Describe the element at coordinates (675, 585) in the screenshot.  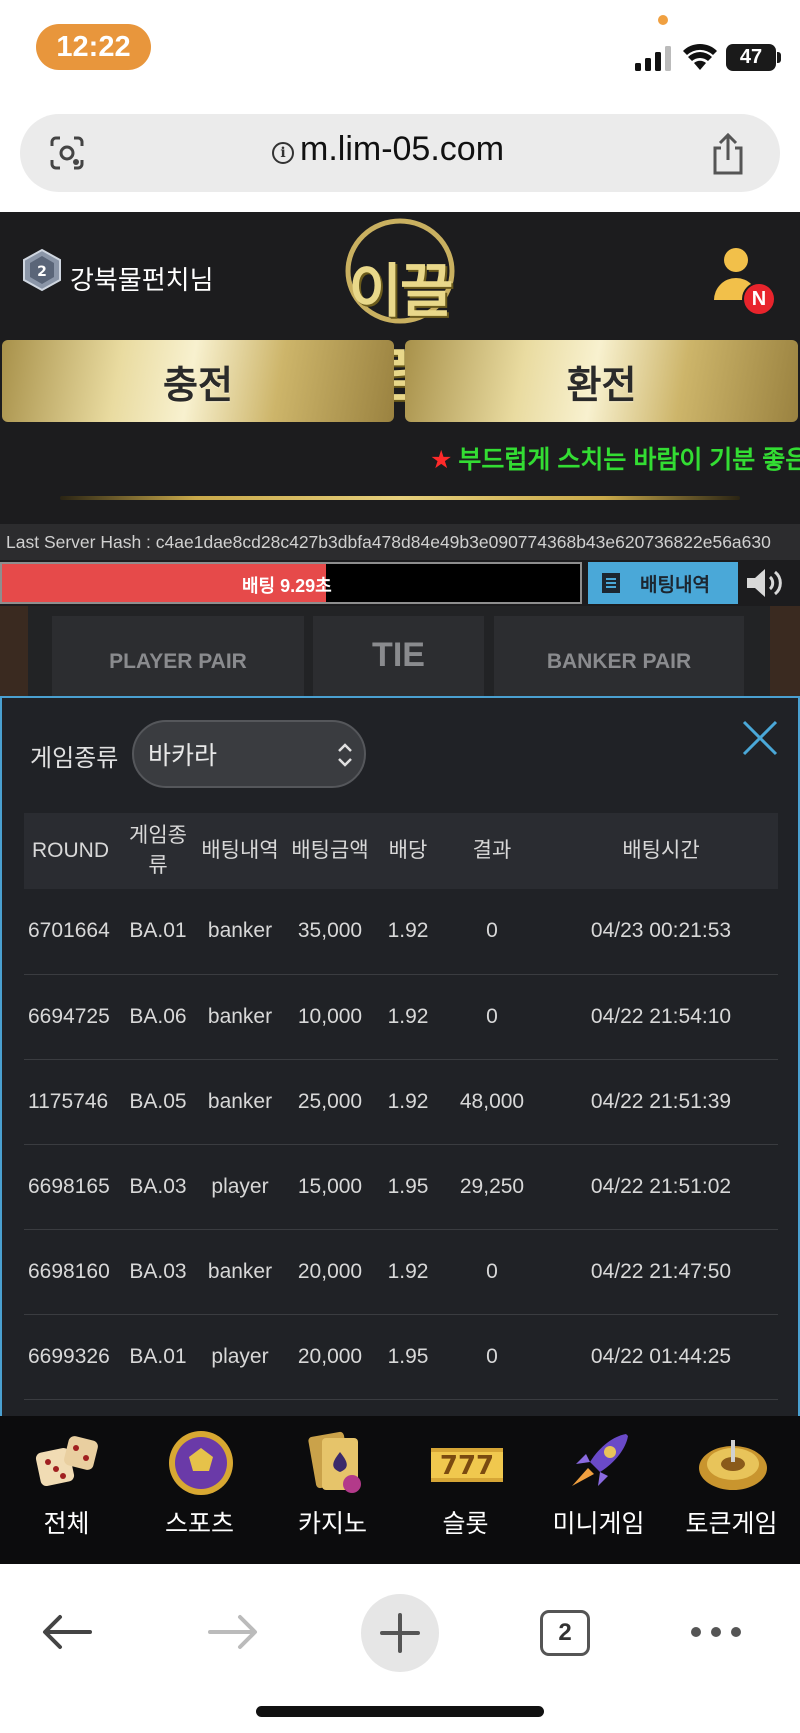
I see `betting-history-label: 배팅내역` at that location.